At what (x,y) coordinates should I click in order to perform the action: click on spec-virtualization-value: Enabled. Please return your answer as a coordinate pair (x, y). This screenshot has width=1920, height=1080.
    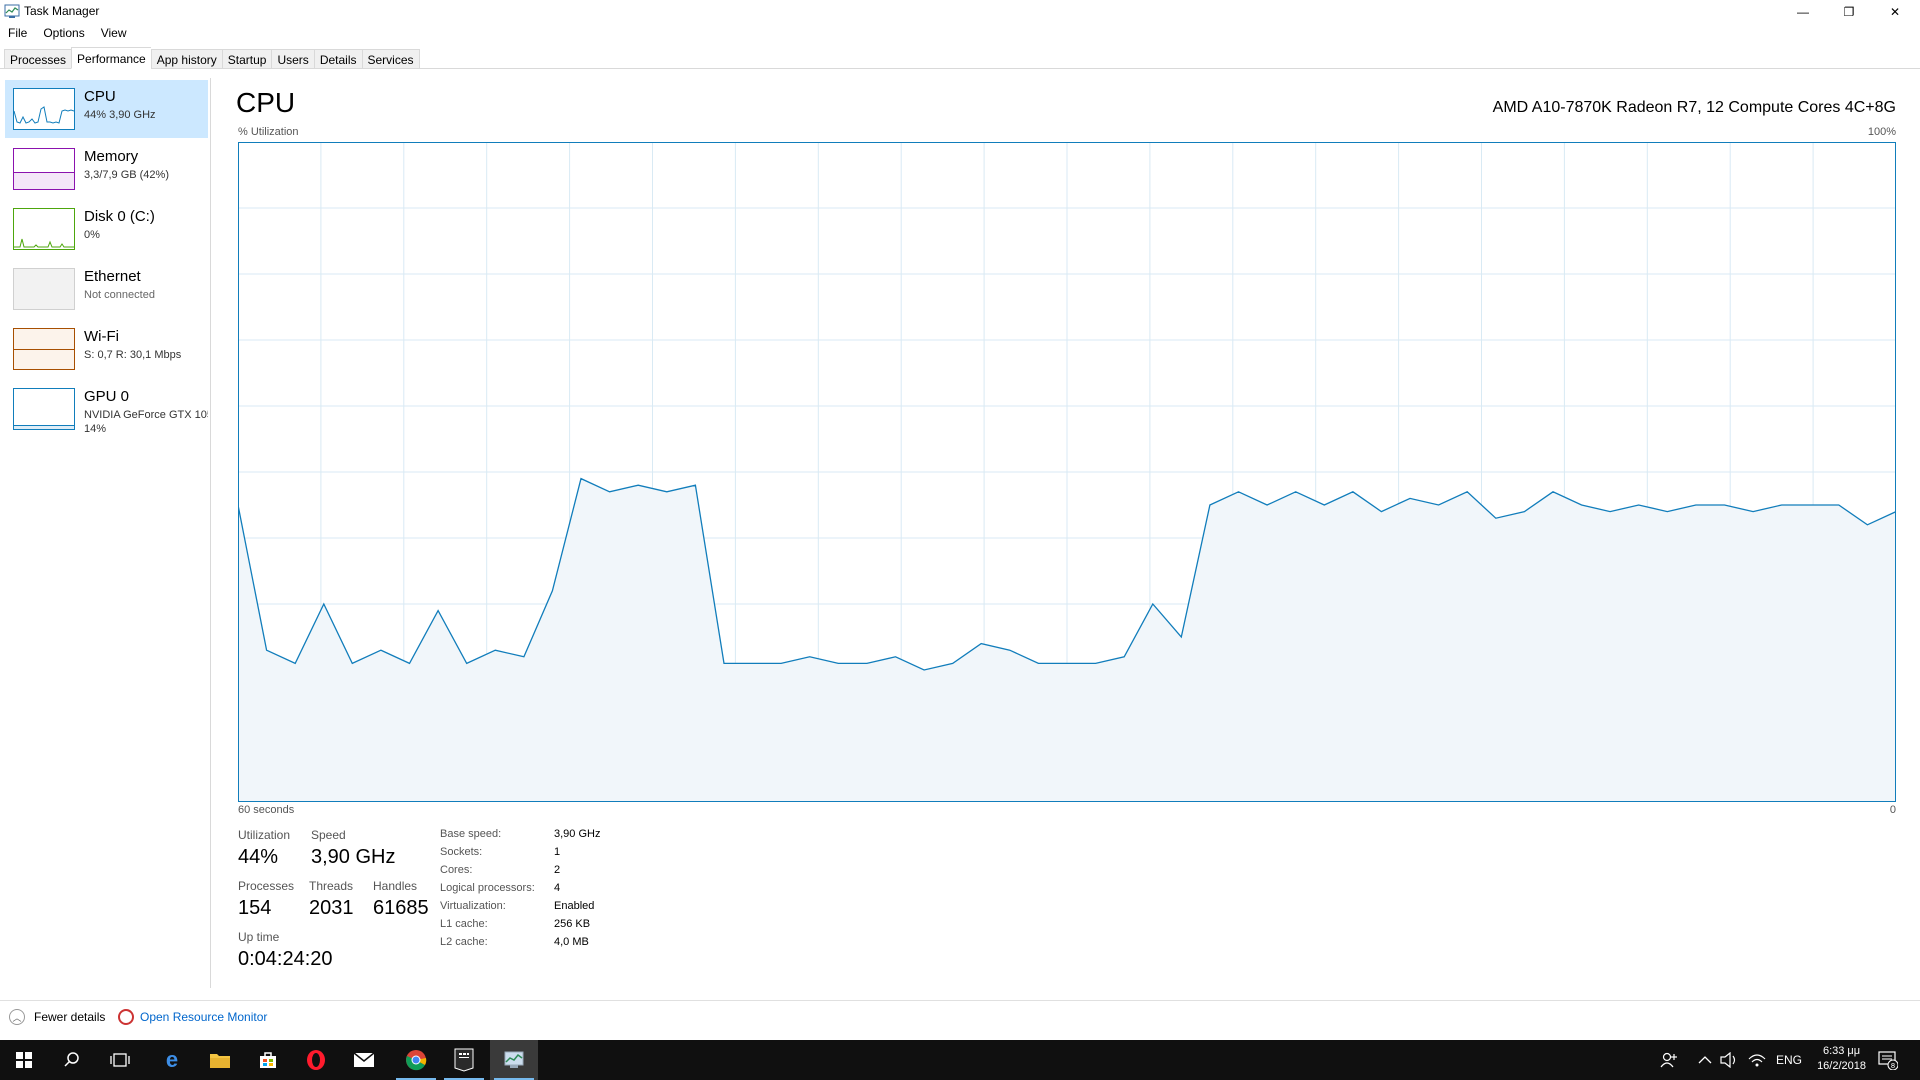
    Looking at the image, I should click on (574, 906).